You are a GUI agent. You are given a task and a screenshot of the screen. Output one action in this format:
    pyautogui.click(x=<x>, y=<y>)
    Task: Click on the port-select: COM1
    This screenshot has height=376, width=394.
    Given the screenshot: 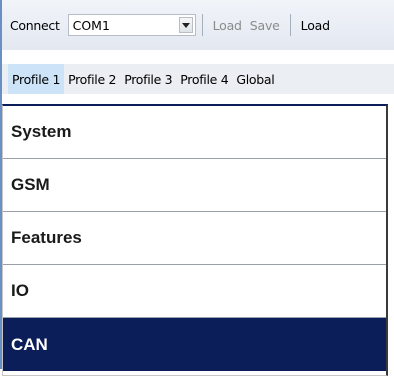 What is the action you would take?
    pyautogui.click(x=131, y=25)
    